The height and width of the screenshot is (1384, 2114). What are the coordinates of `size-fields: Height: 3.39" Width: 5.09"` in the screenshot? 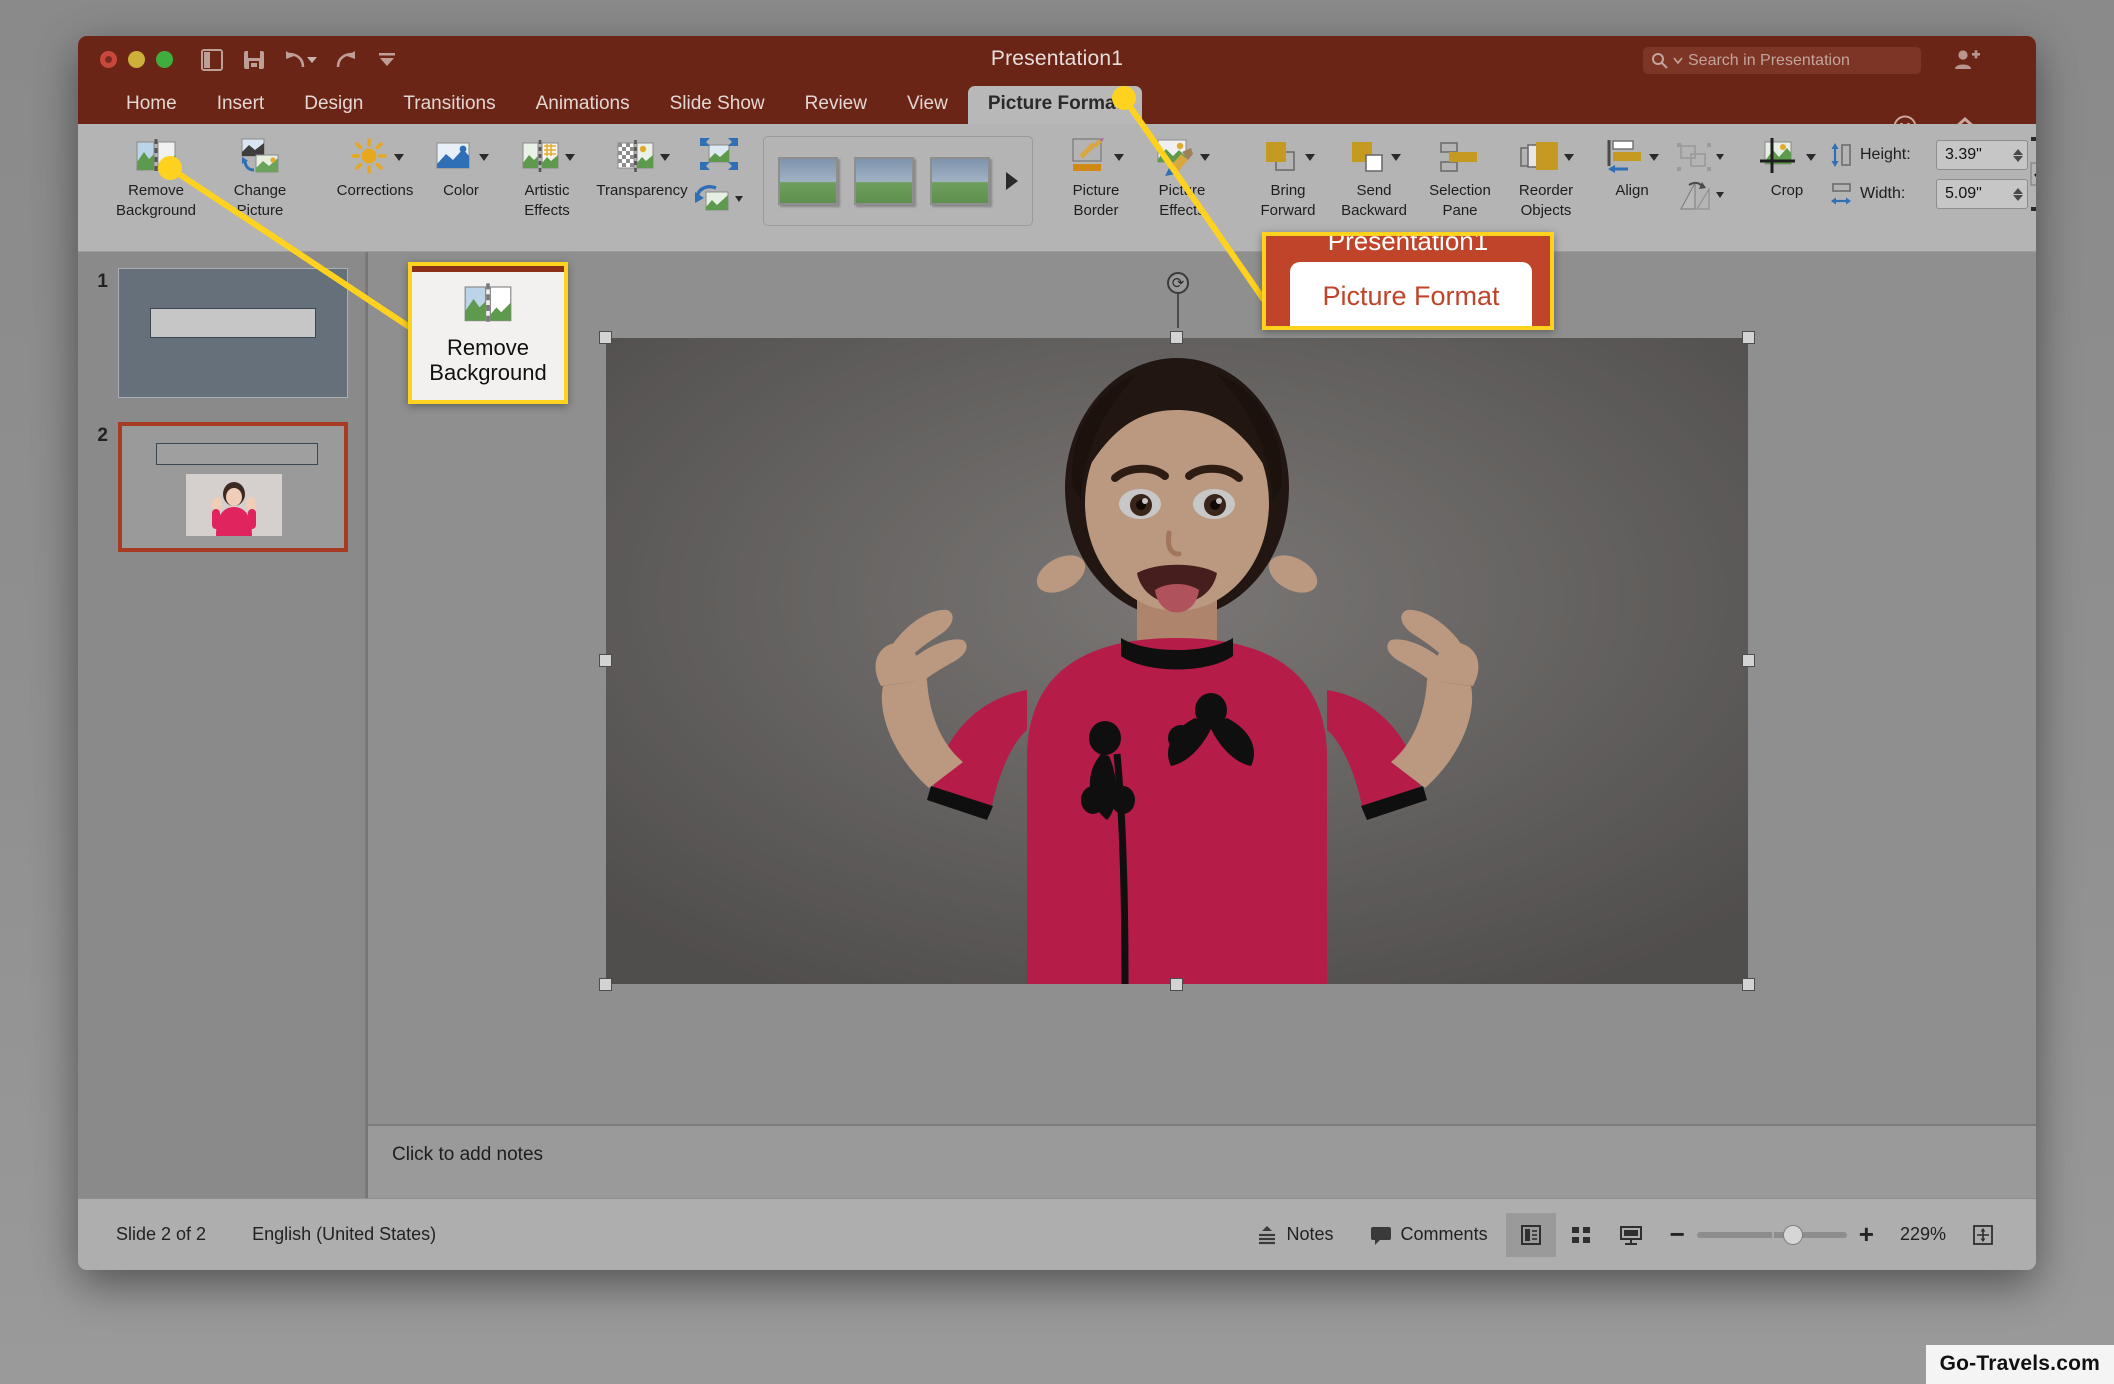 It's located at (1929, 168).